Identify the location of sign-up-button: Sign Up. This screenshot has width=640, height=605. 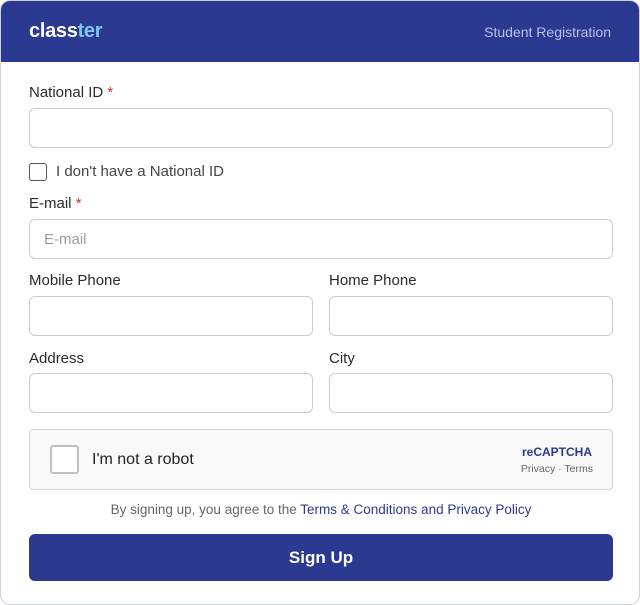
(321, 557).